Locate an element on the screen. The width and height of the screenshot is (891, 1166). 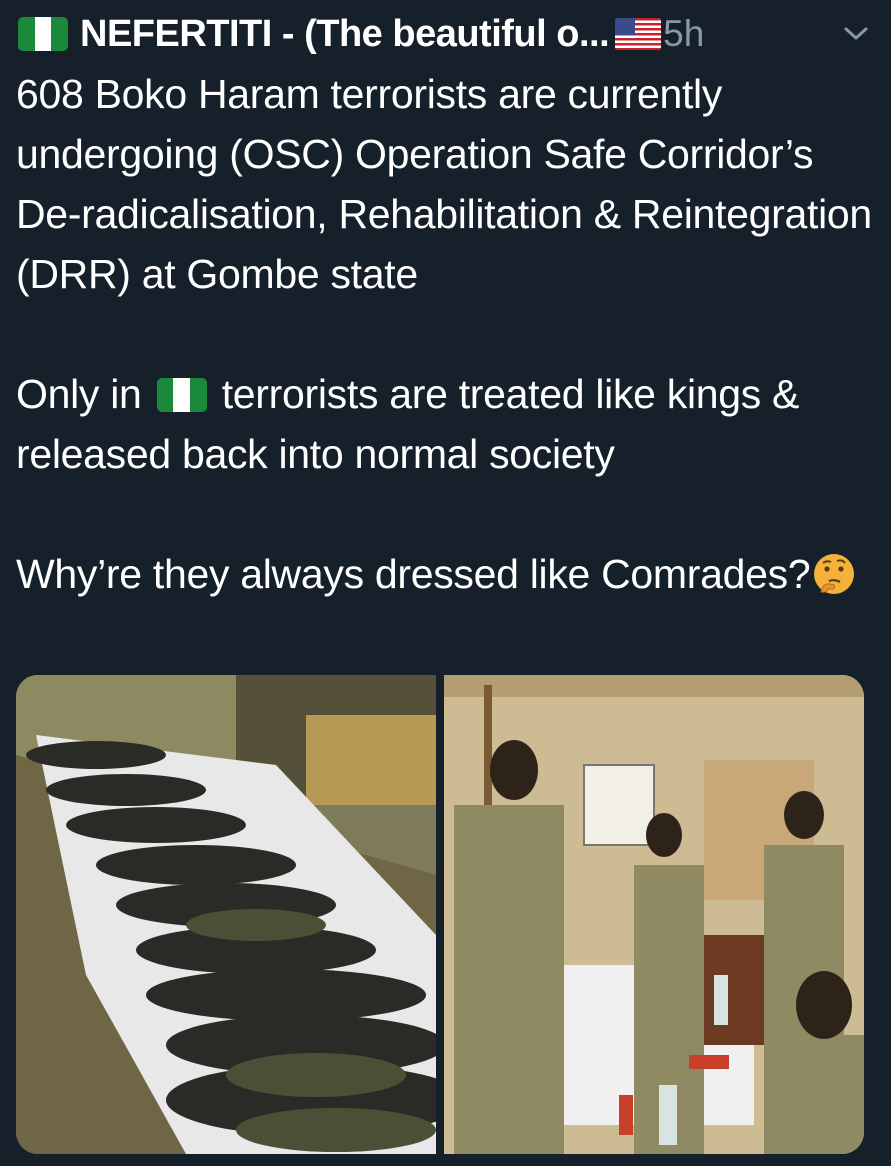
chevron-down-icon is located at coordinates (856, 34).